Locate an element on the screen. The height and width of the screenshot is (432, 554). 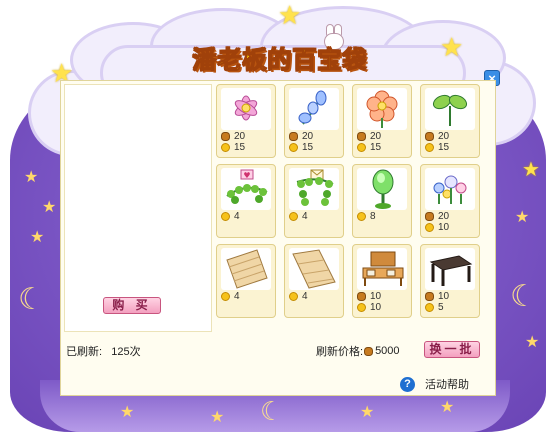
title-banner: 潘老板的百宝袋 is located at coordinates (280, 58).